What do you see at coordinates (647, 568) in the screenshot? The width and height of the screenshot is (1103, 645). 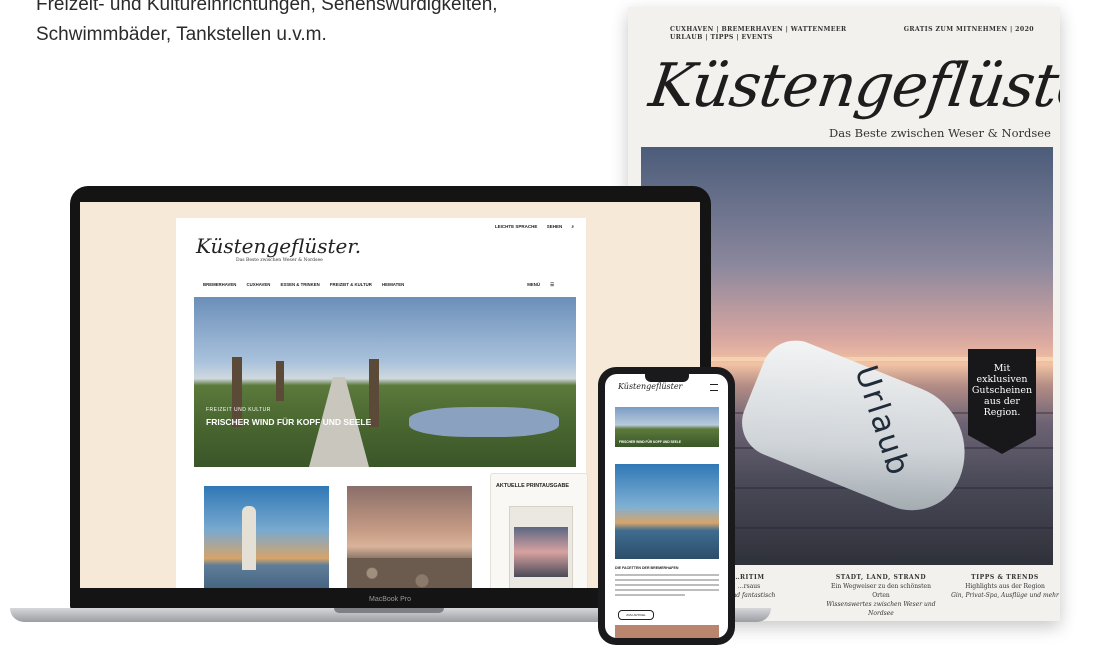 I see `phone-article-heading: DIE FACETTEN DER BREMERHAFEN` at bounding box center [647, 568].